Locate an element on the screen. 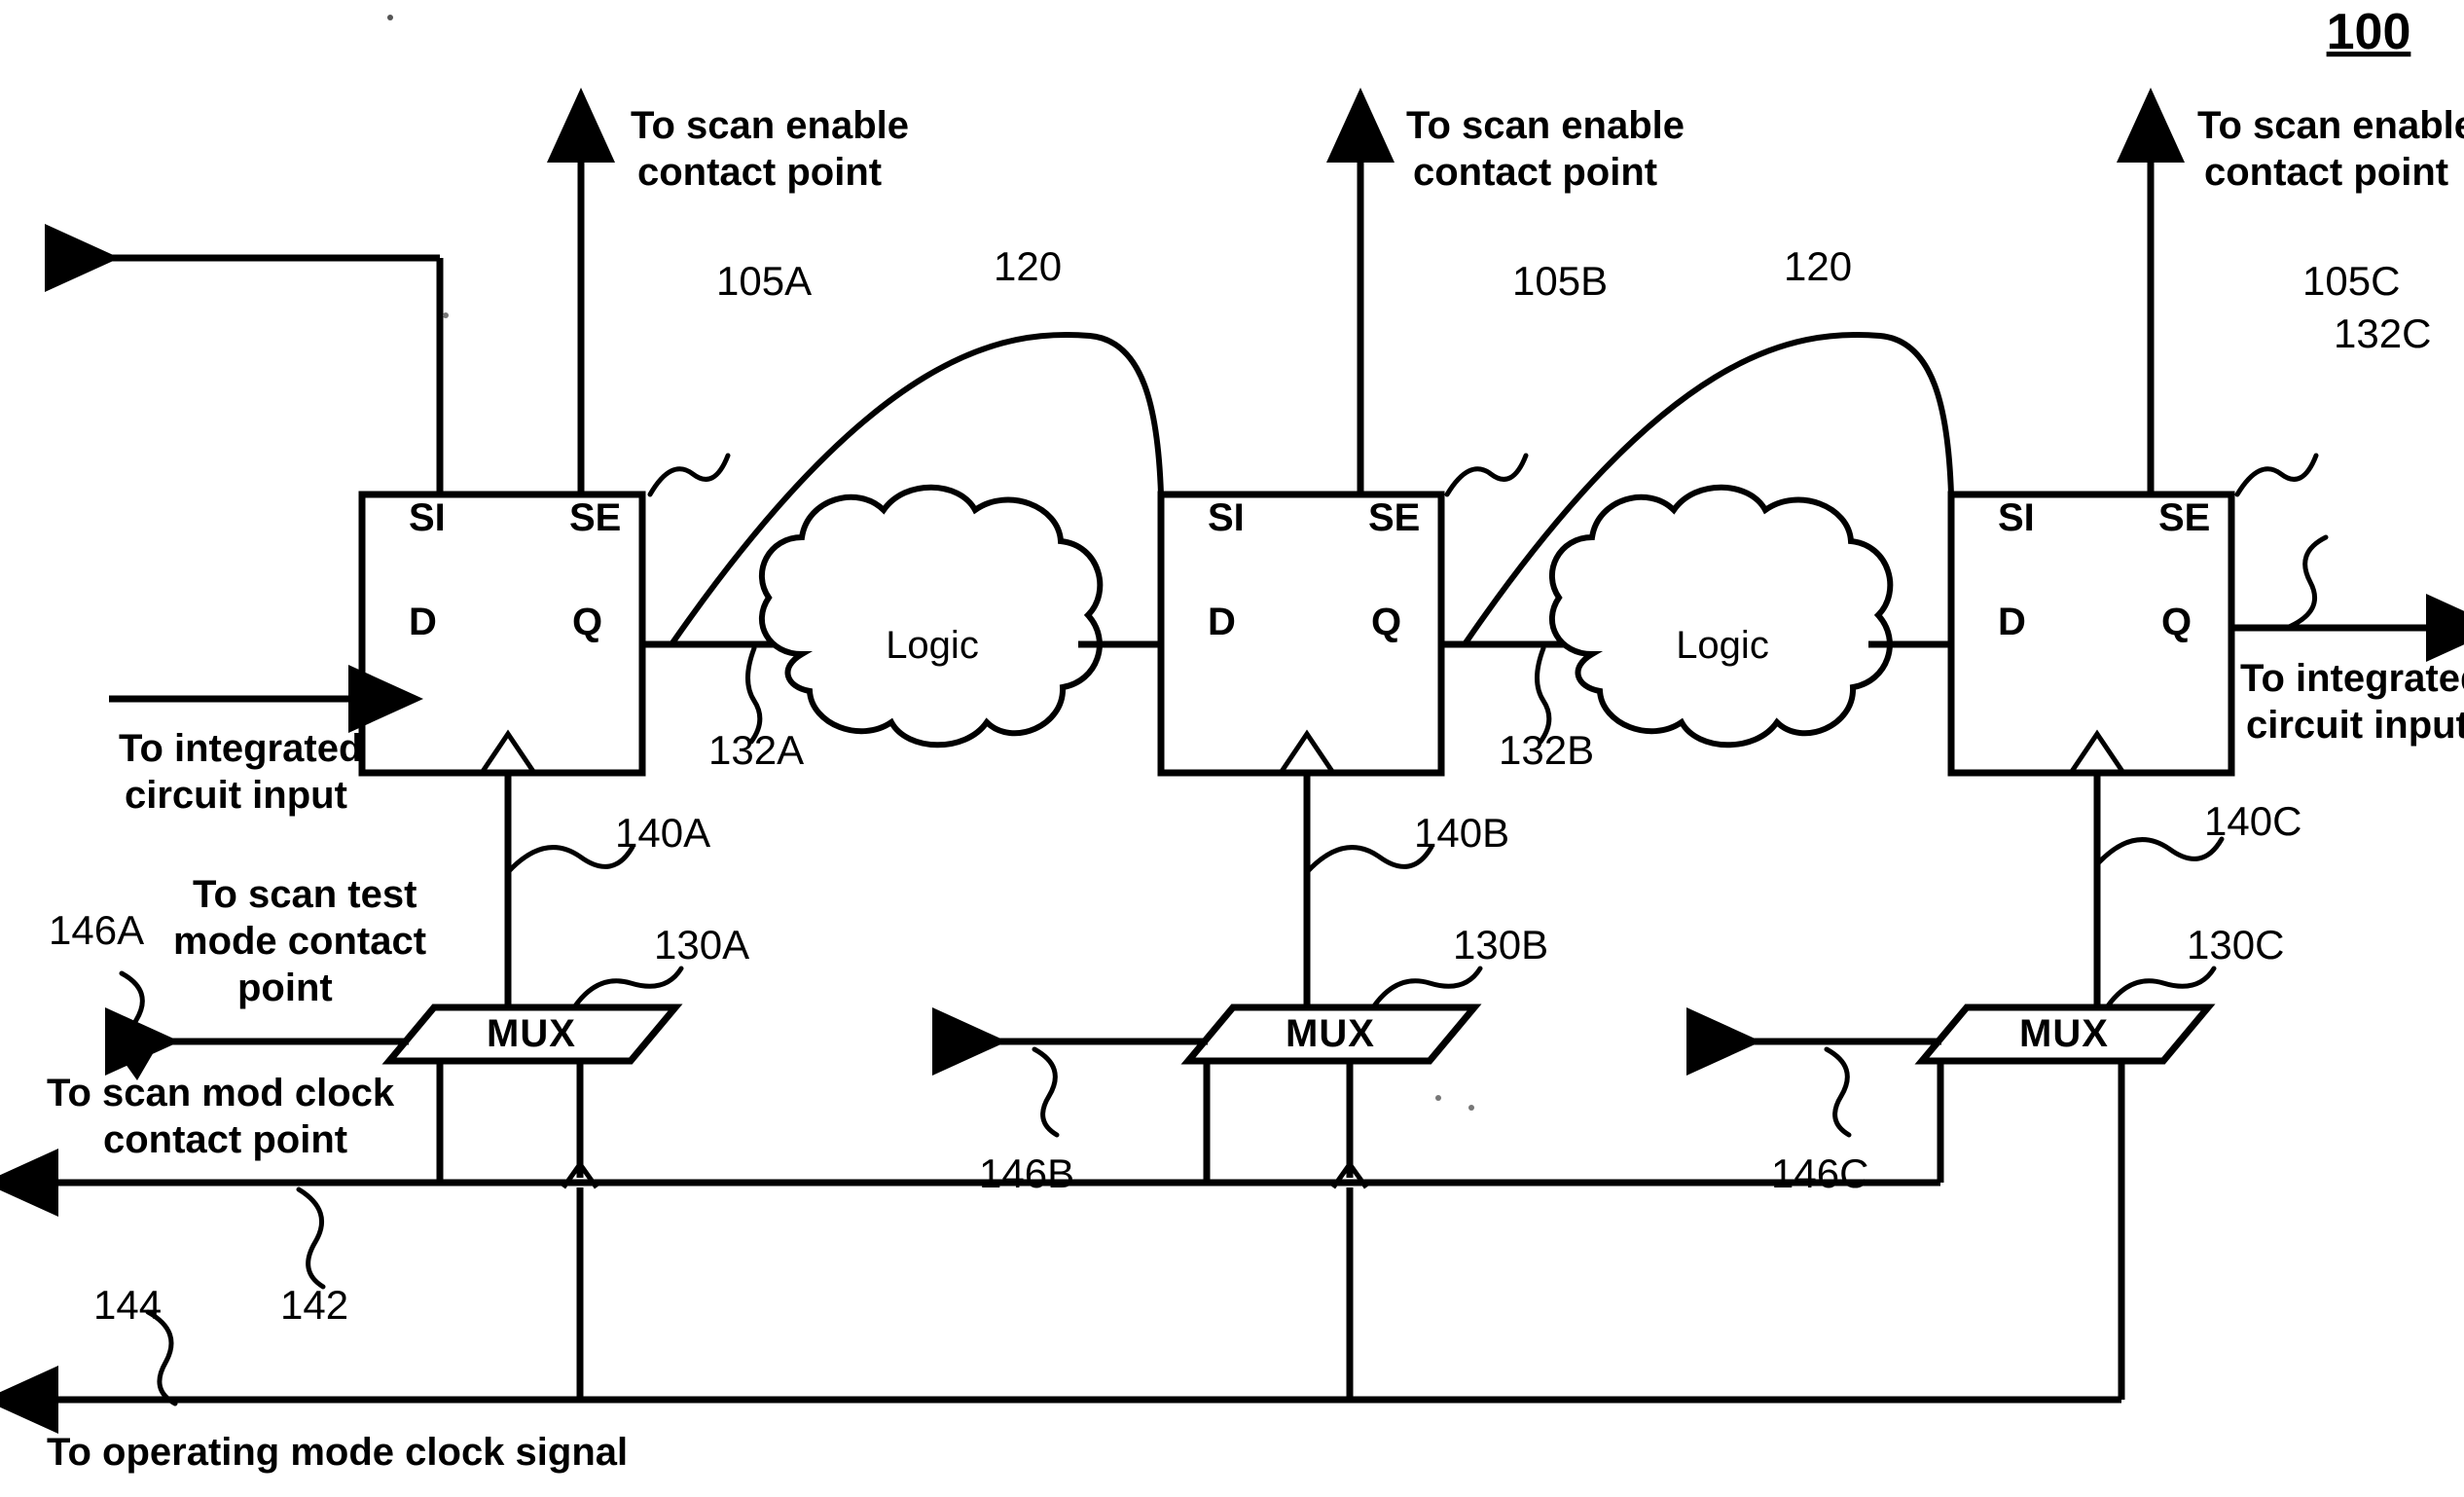  scan-mode-clock-line1: To scan mod clock is located at coordinates (221, 1093).